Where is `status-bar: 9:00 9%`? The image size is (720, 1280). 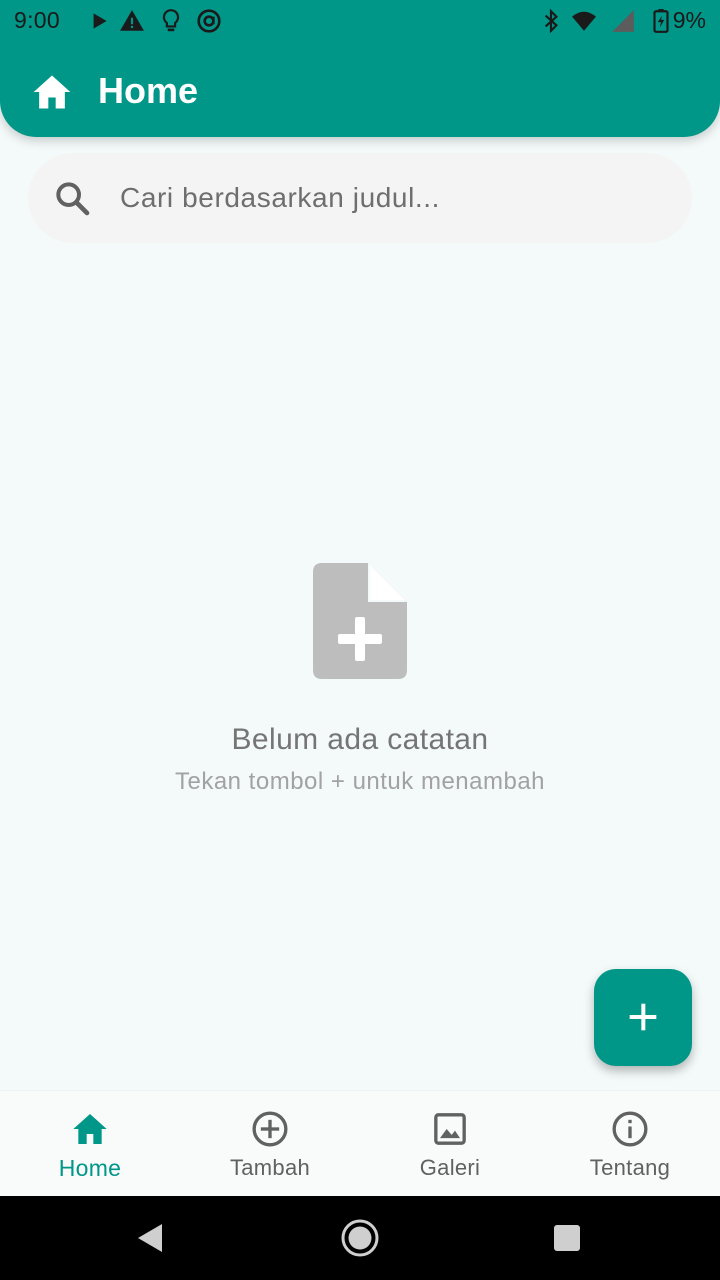 status-bar: 9:00 9% is located at coordinates (360, 21).